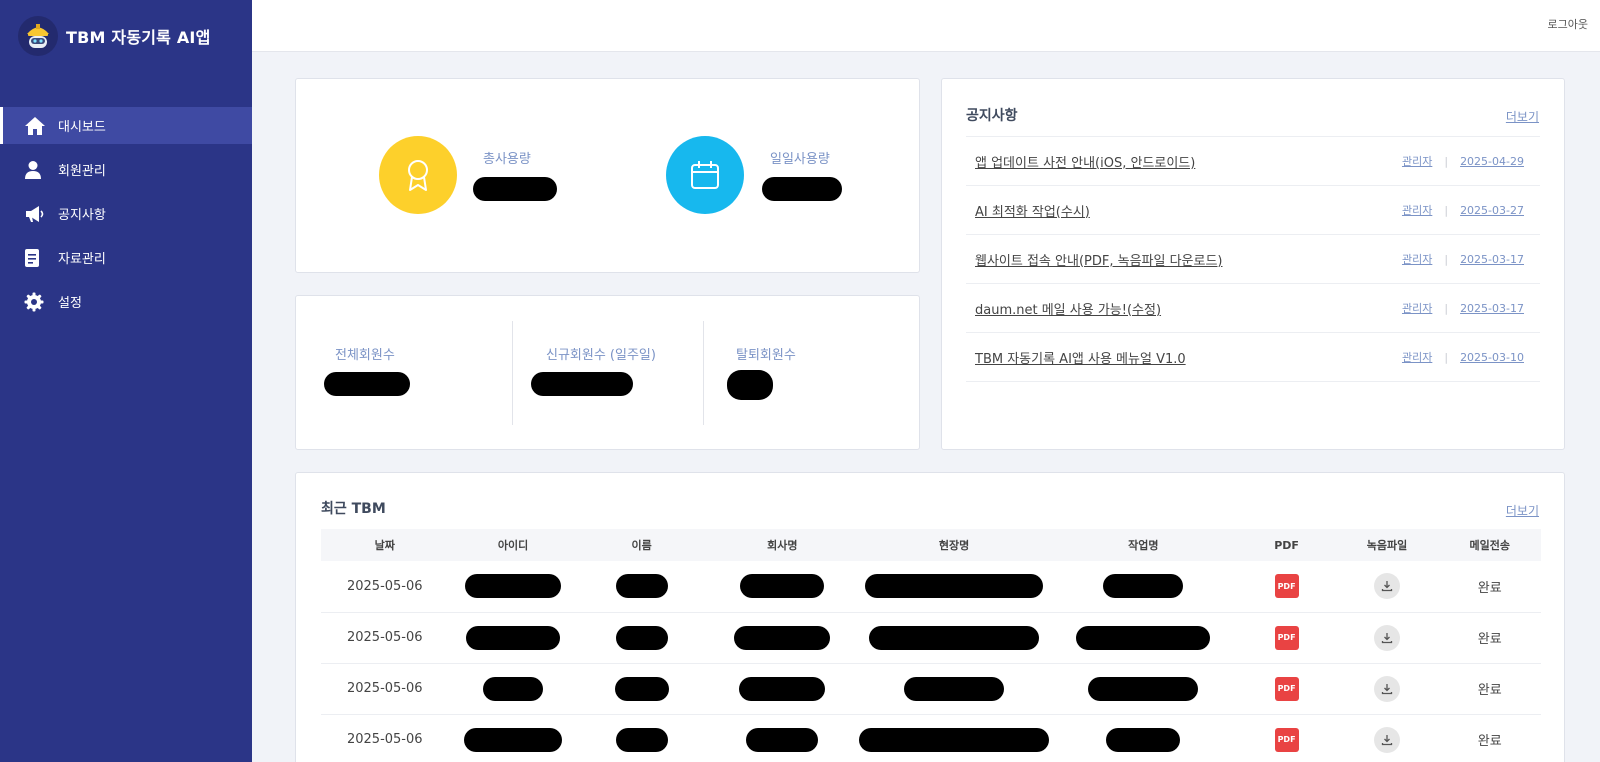  Describe the element at coordinates (515, 189) in the screenshot. I see `total-usage-value-redacted` at that location.